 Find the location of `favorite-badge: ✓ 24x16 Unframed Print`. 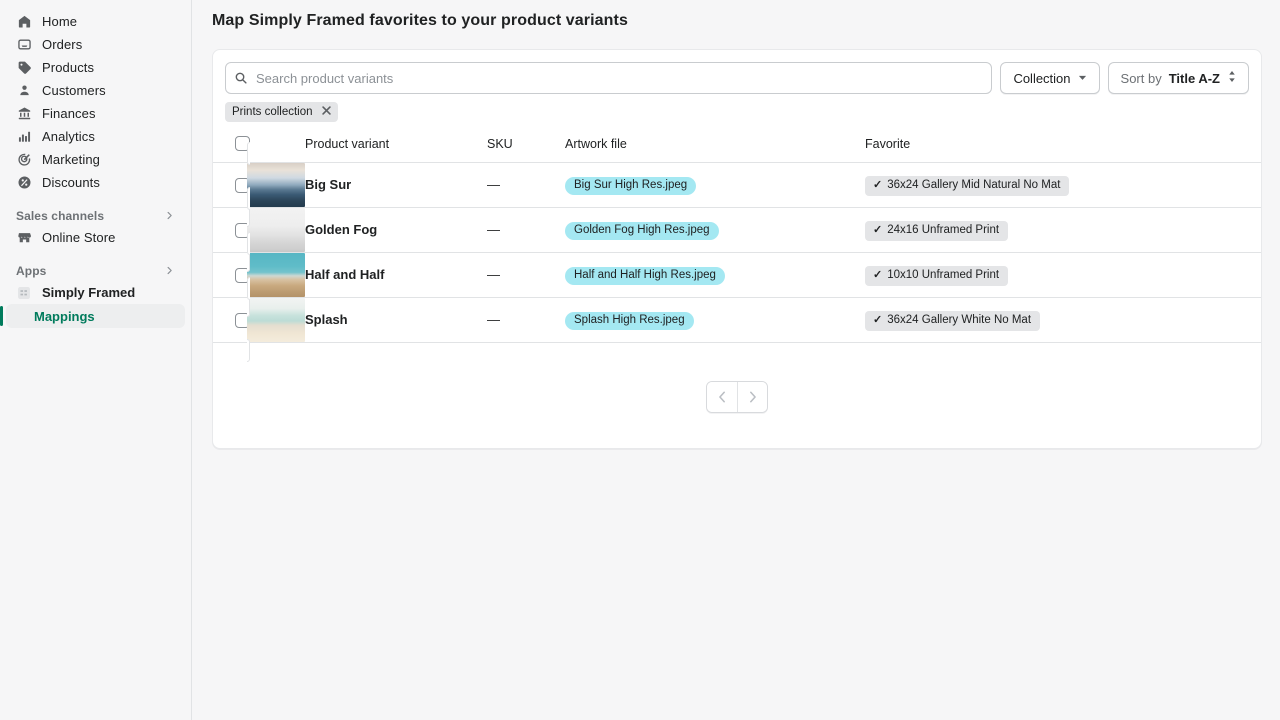

favorite-badge: ✓ 24x16 Unframed Print is located at coordinates (937, 230).